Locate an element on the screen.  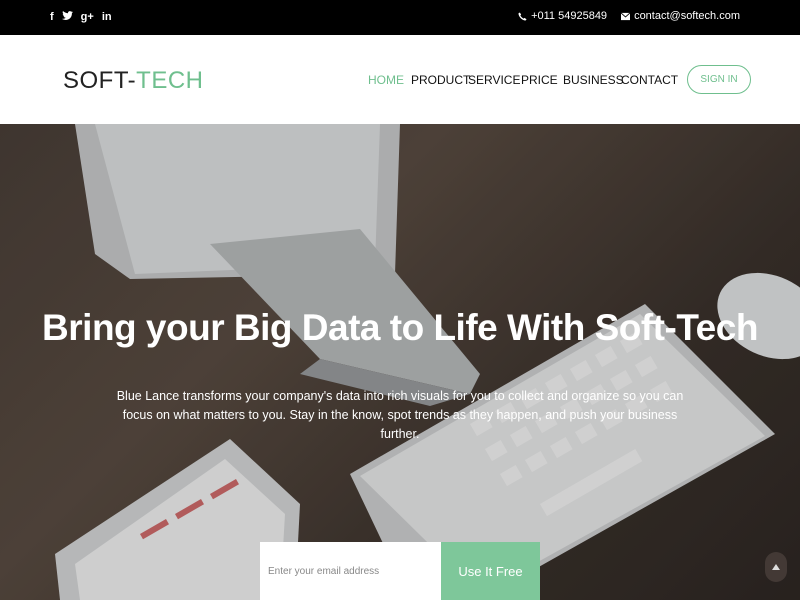
chevron-up-icon is located at coordinates (776, 567).